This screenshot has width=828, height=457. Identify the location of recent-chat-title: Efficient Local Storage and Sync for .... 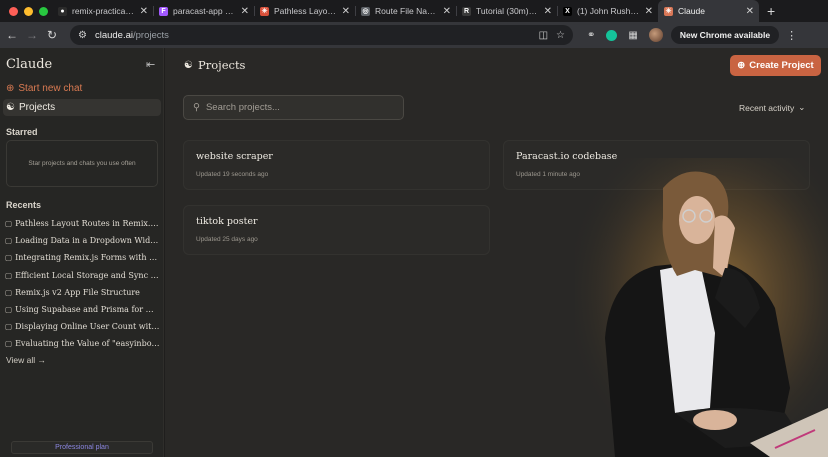
(87, 275).